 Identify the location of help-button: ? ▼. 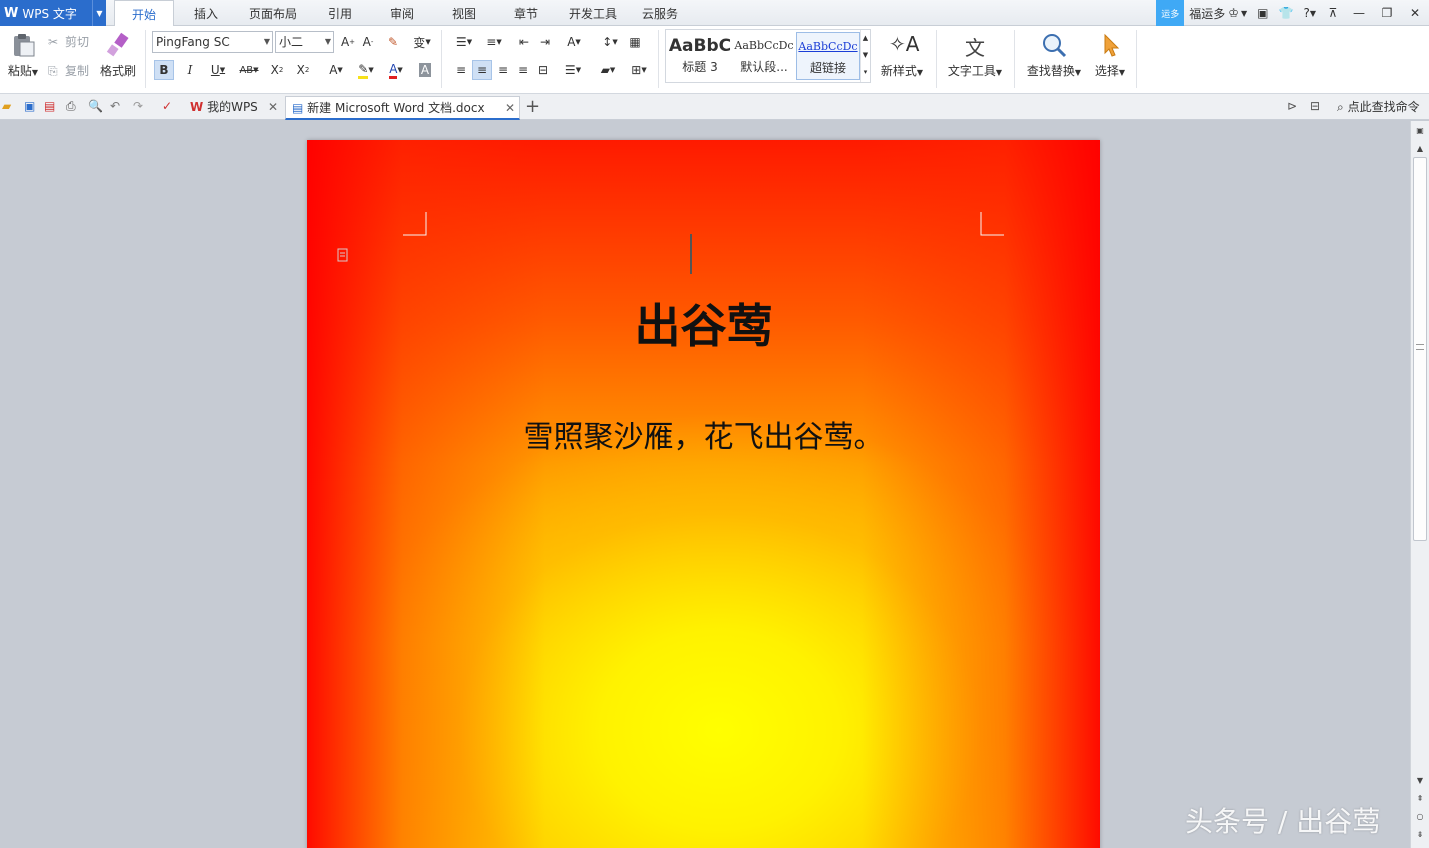
(1309, 13).